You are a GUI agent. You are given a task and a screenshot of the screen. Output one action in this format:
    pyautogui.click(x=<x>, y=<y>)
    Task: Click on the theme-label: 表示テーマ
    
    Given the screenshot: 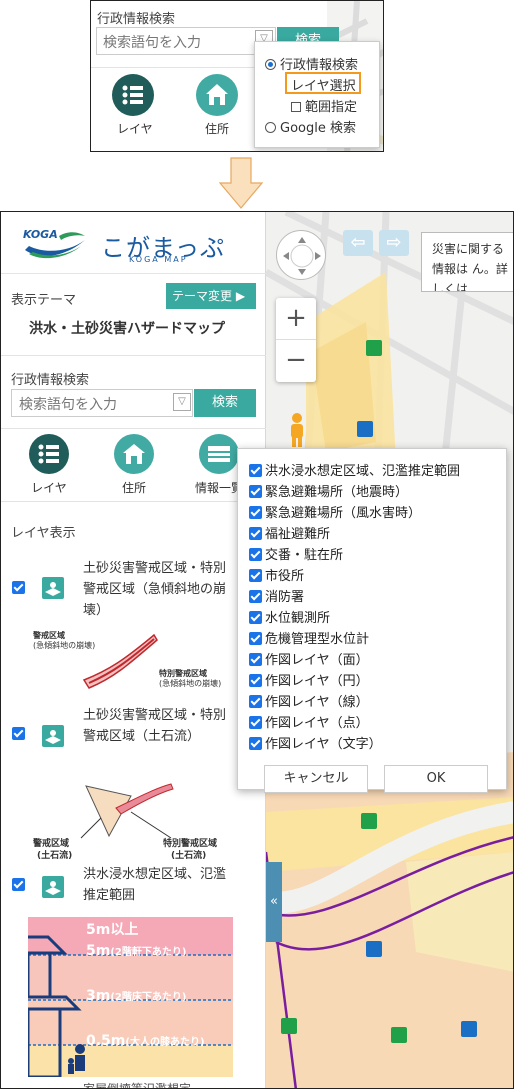 What is the action you would take?
    pyautogui.click(x=44, y=300)
    